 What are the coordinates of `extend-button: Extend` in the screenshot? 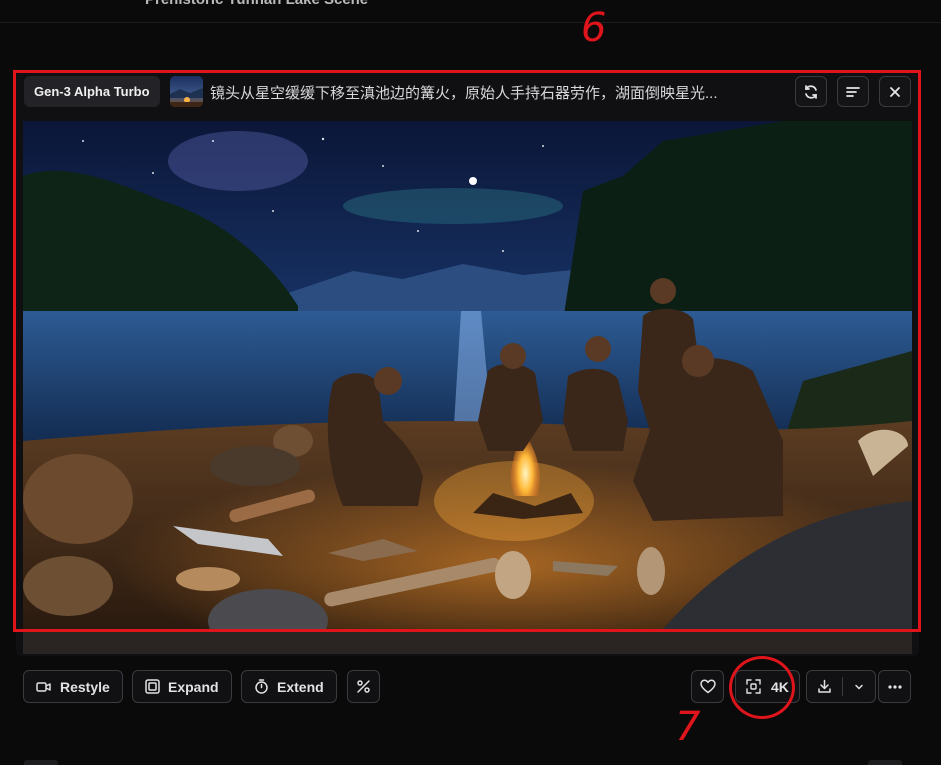 It's located at (289, 686).